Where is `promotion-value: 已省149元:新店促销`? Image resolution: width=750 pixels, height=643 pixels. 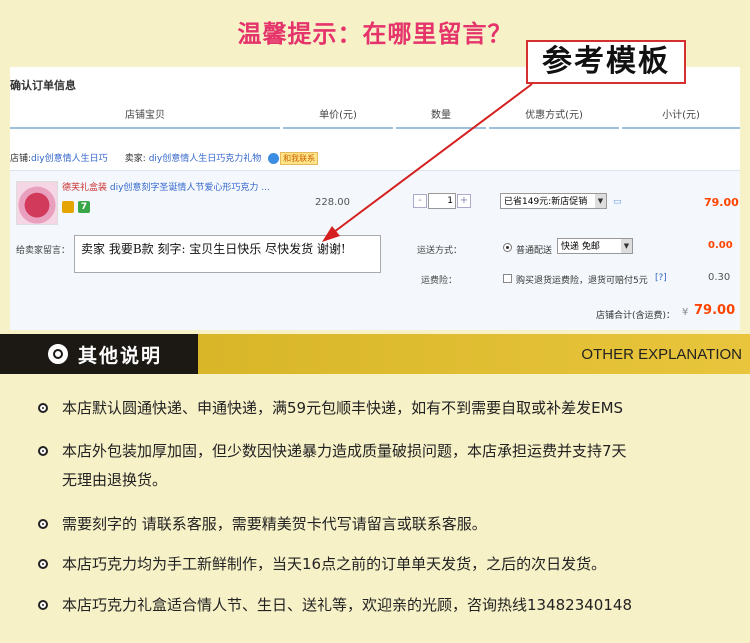
promotion-value: 已省149元:新店促销 is located at coordinates (546, 202).